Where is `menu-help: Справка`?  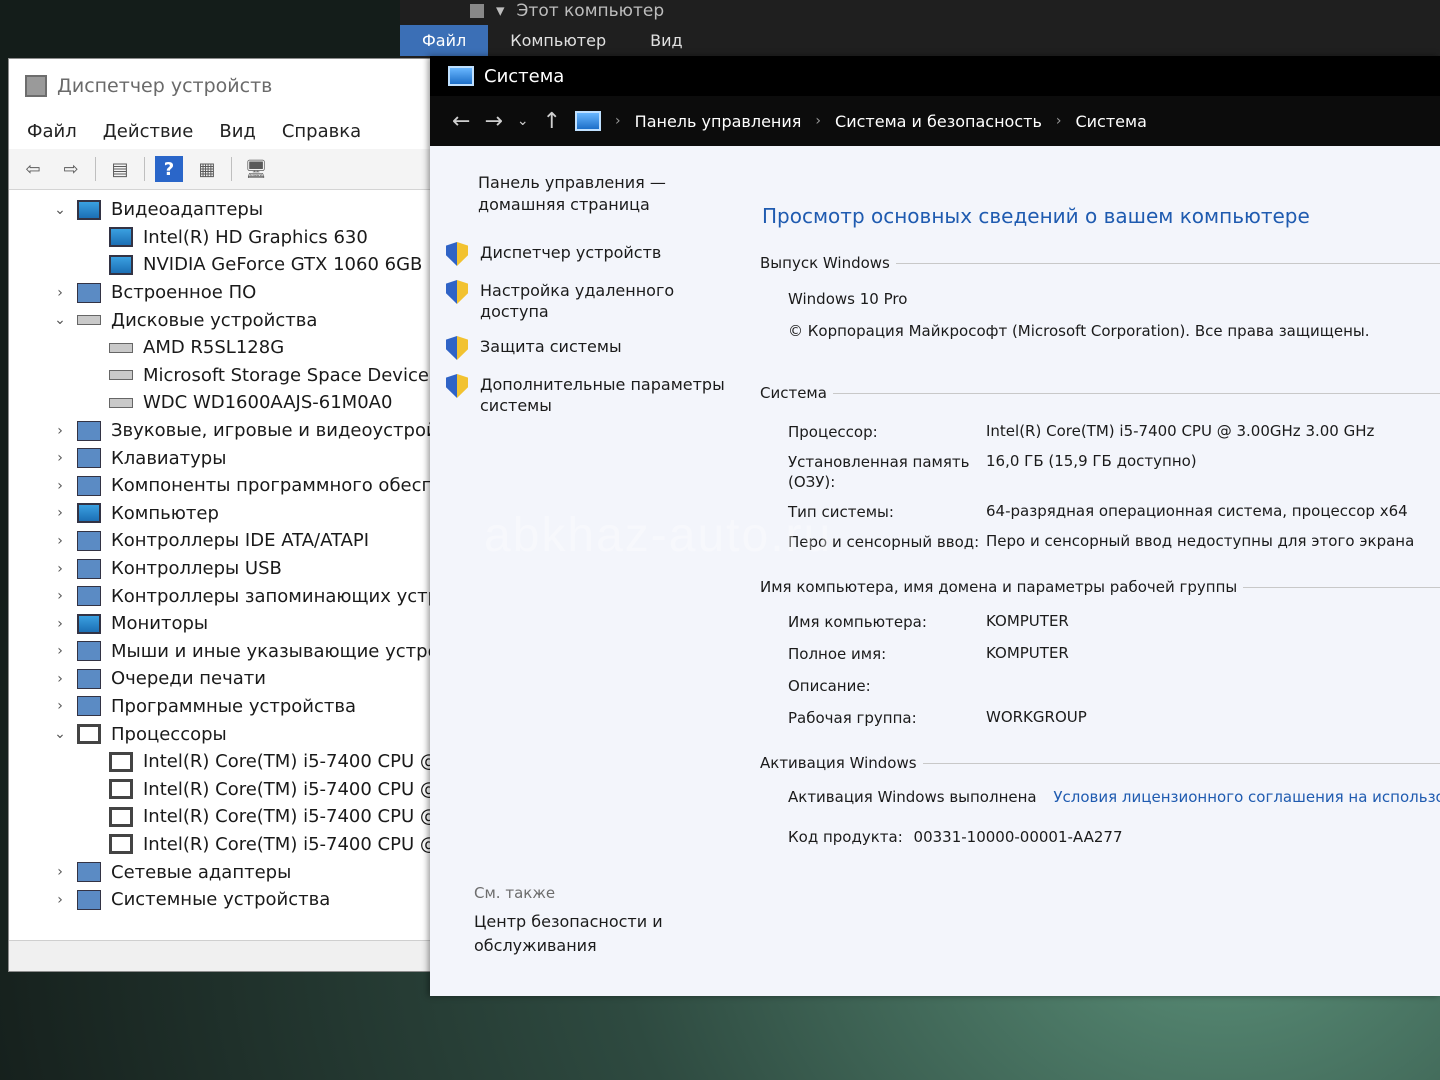
menu-help: Справка is located at coordinates (321, 131).